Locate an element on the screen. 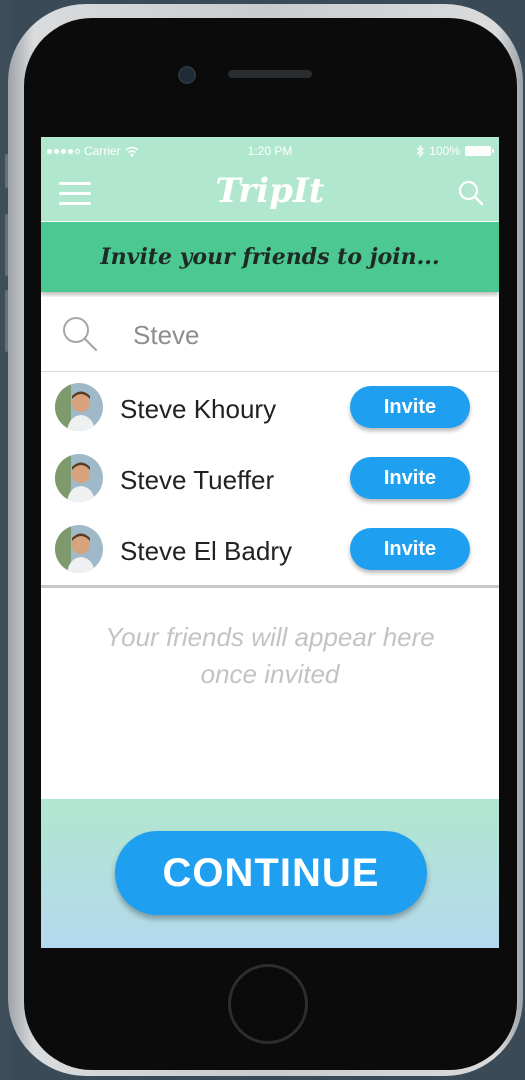 The height and width of the screenshot is (1080, 525). friend-row: Steve Tueffer Invite is located at coordinates (270, 479).